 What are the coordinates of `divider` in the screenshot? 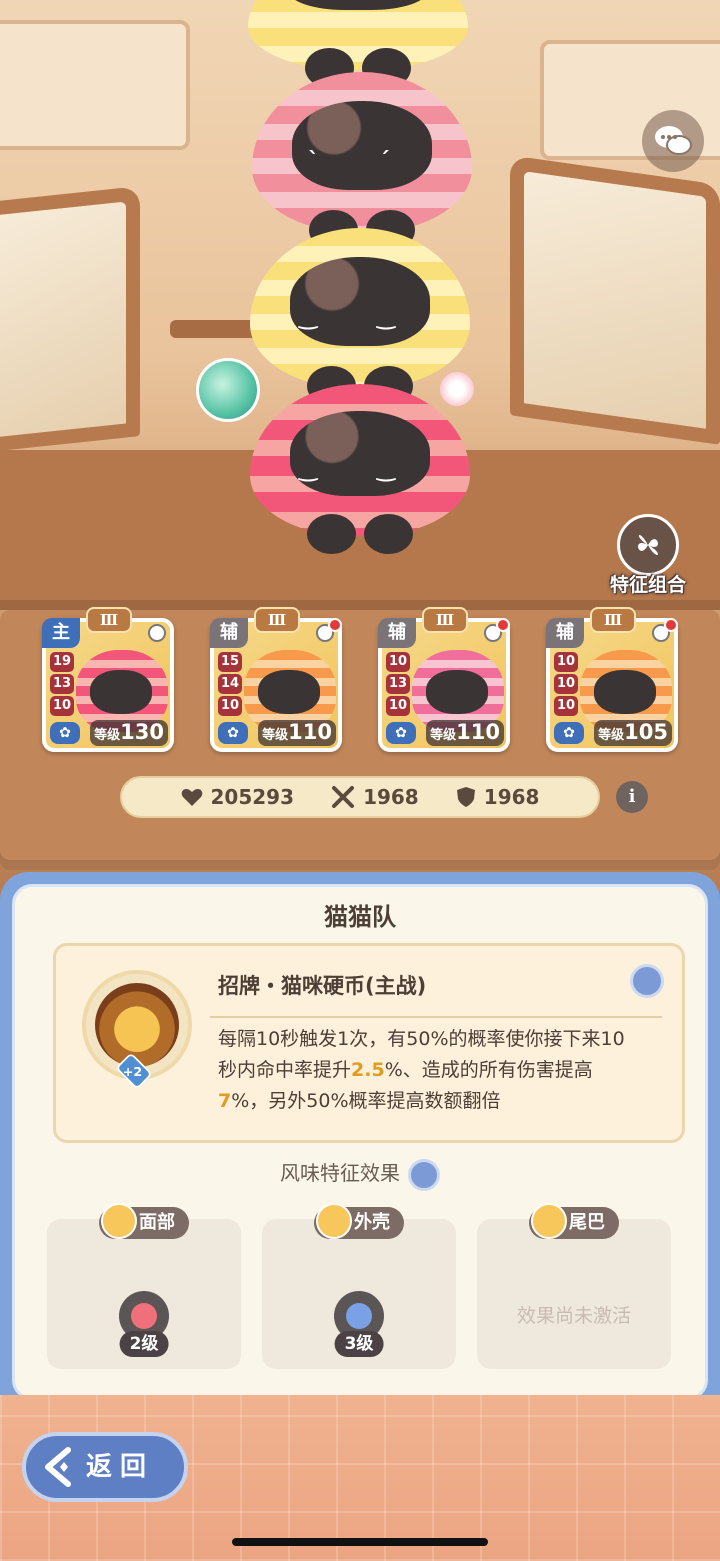 It's located at (436, 1017).